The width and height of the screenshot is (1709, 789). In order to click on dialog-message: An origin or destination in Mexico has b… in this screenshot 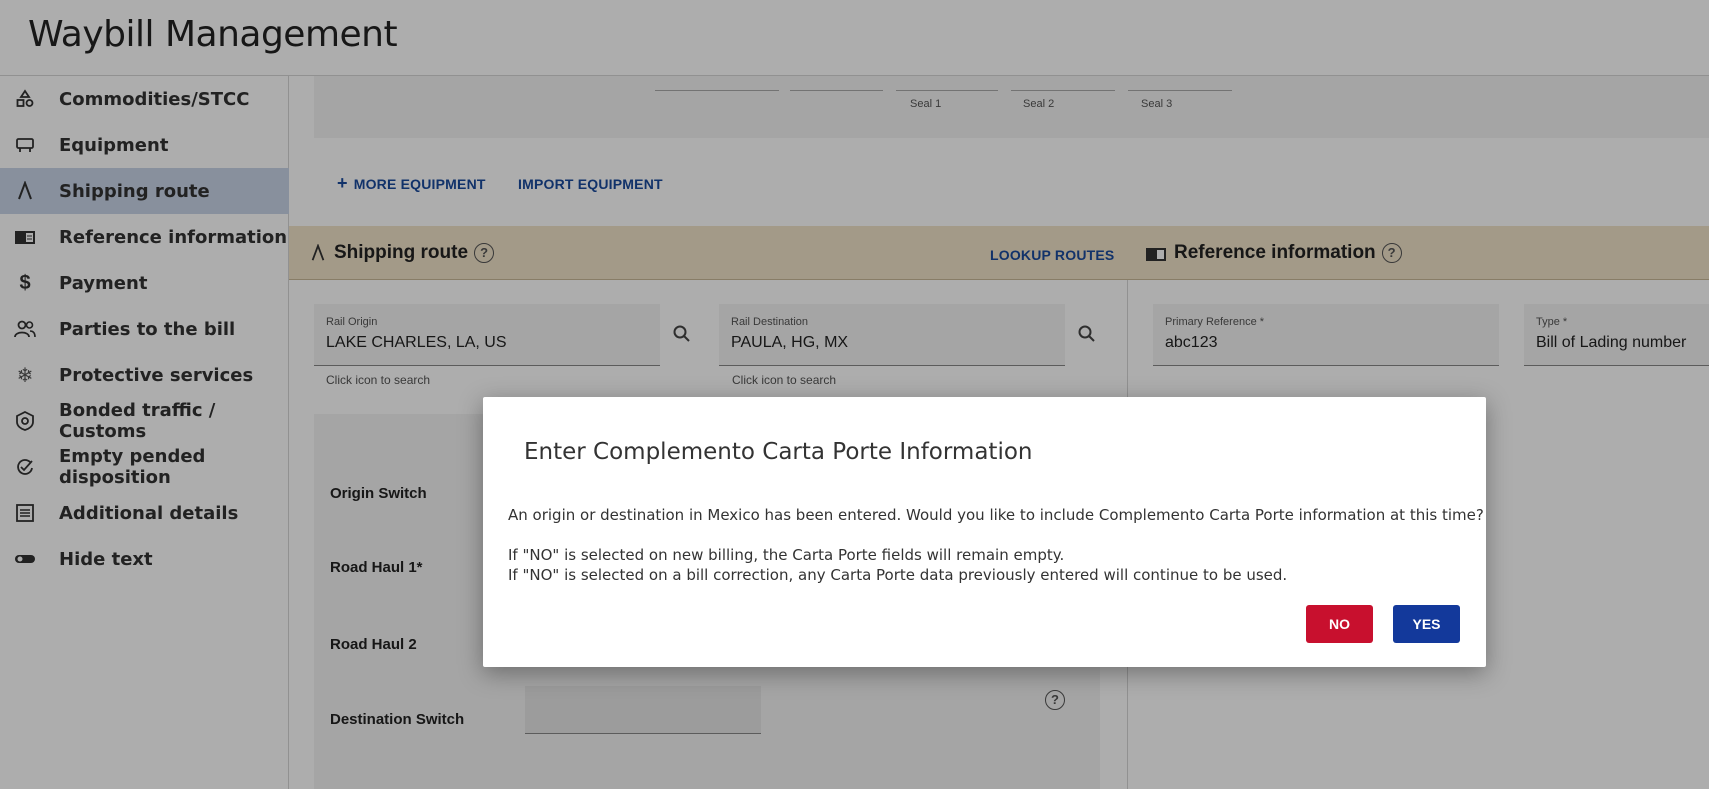, I will do `click(996, 515)`.